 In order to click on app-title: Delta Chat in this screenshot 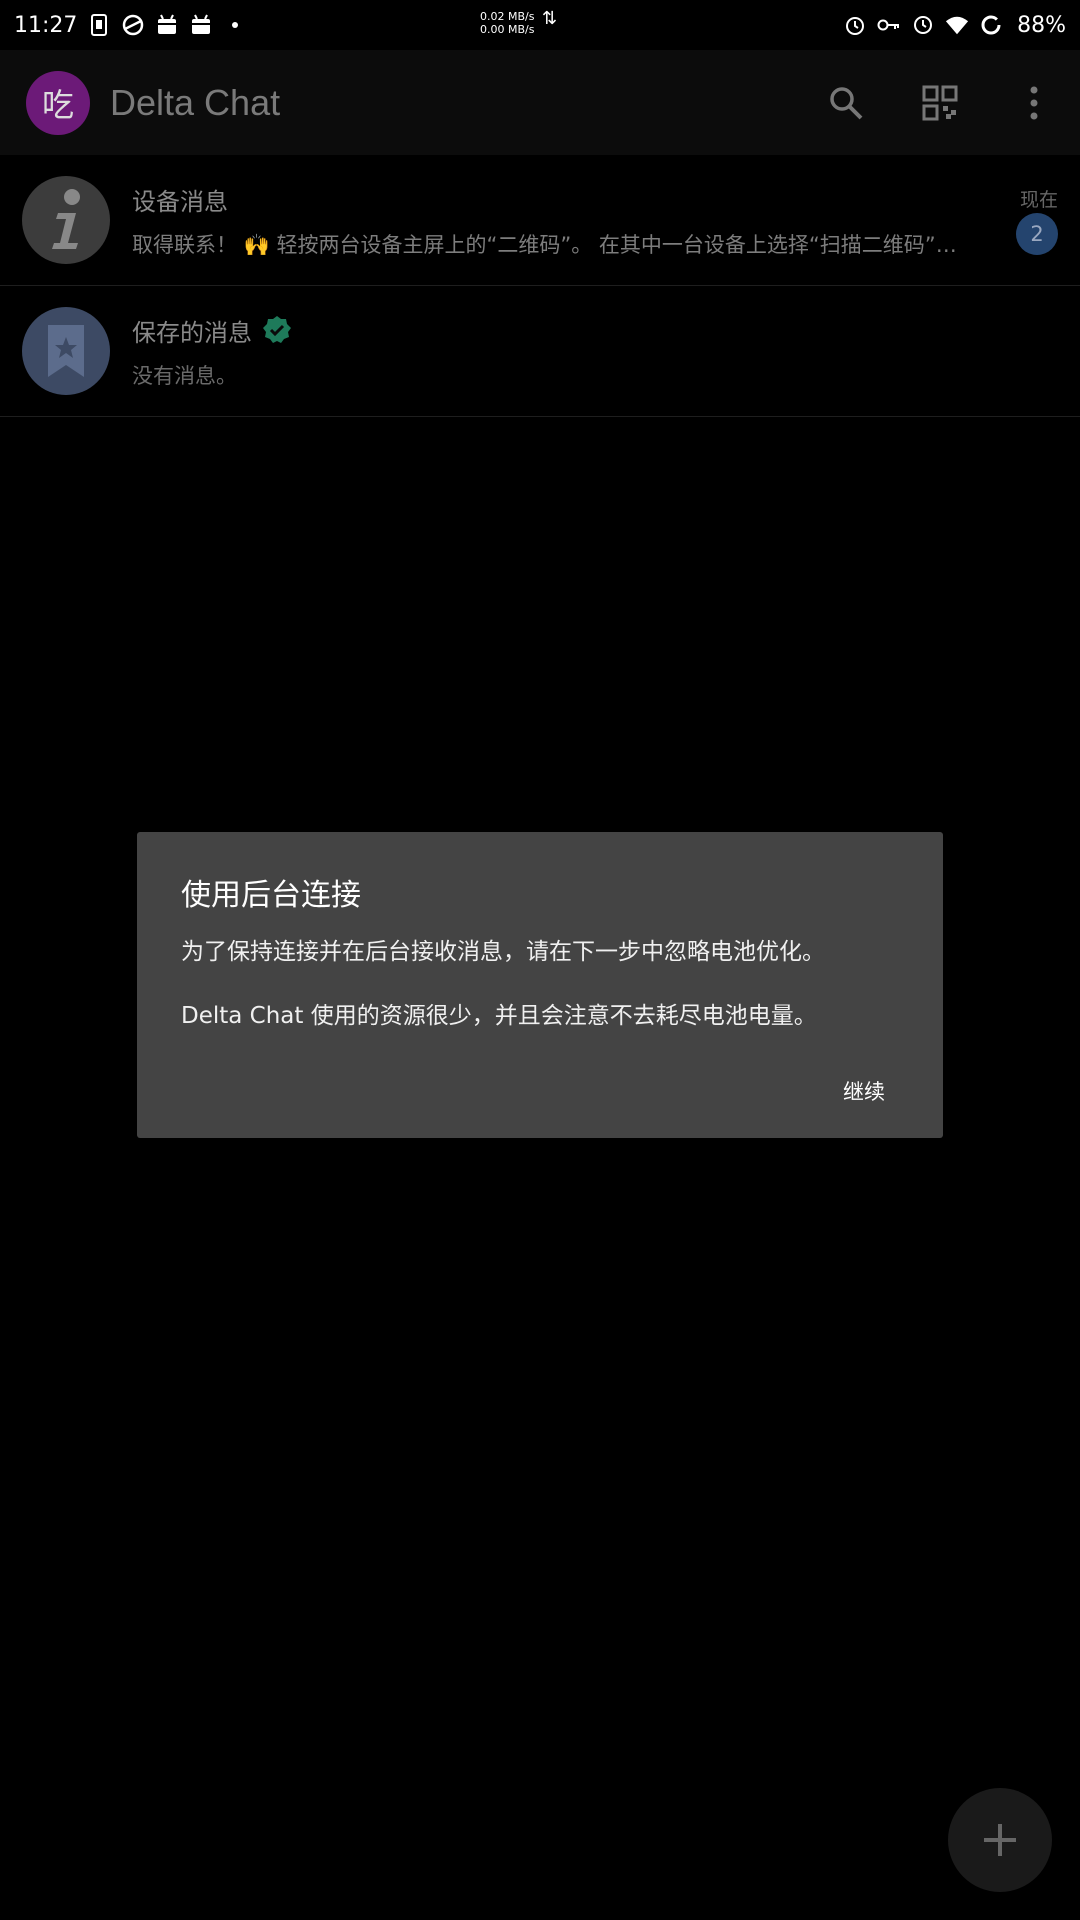, I will do `click(195, 102)`.